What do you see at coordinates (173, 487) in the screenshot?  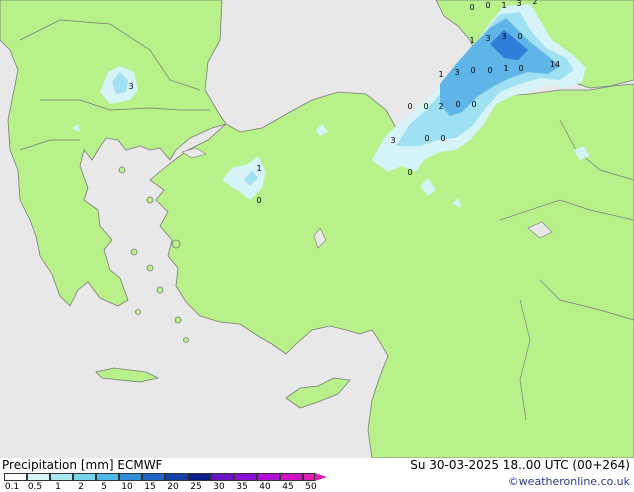 I see `legend-tick: 20` at bounding box center [173, 487].